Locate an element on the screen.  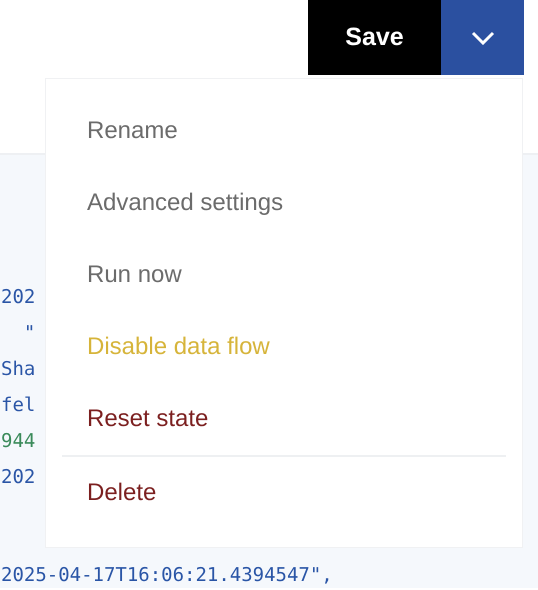
menu-item: Rename is located at coordinates (284, 131).